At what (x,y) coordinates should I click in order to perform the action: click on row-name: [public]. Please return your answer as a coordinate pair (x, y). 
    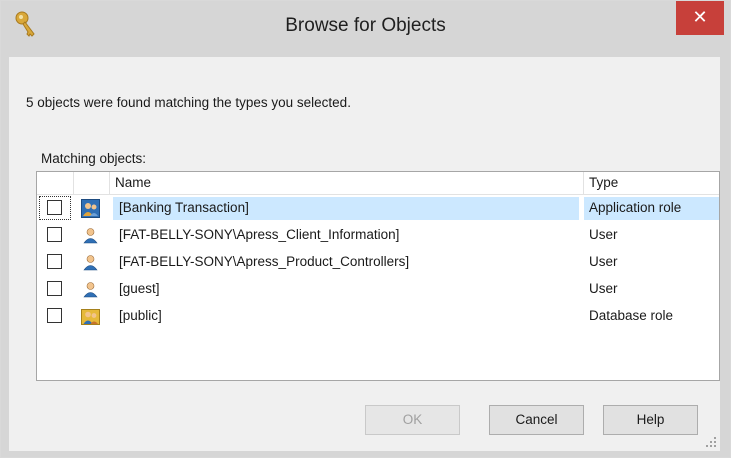
    Looking at the image, I should click on (140, 315).